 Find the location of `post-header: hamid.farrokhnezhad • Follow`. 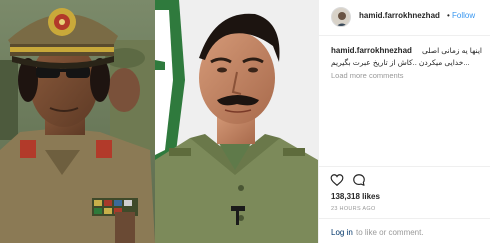

post-header: hamid.farrokhnezhad • Follow is located at coordinates (404, 18).